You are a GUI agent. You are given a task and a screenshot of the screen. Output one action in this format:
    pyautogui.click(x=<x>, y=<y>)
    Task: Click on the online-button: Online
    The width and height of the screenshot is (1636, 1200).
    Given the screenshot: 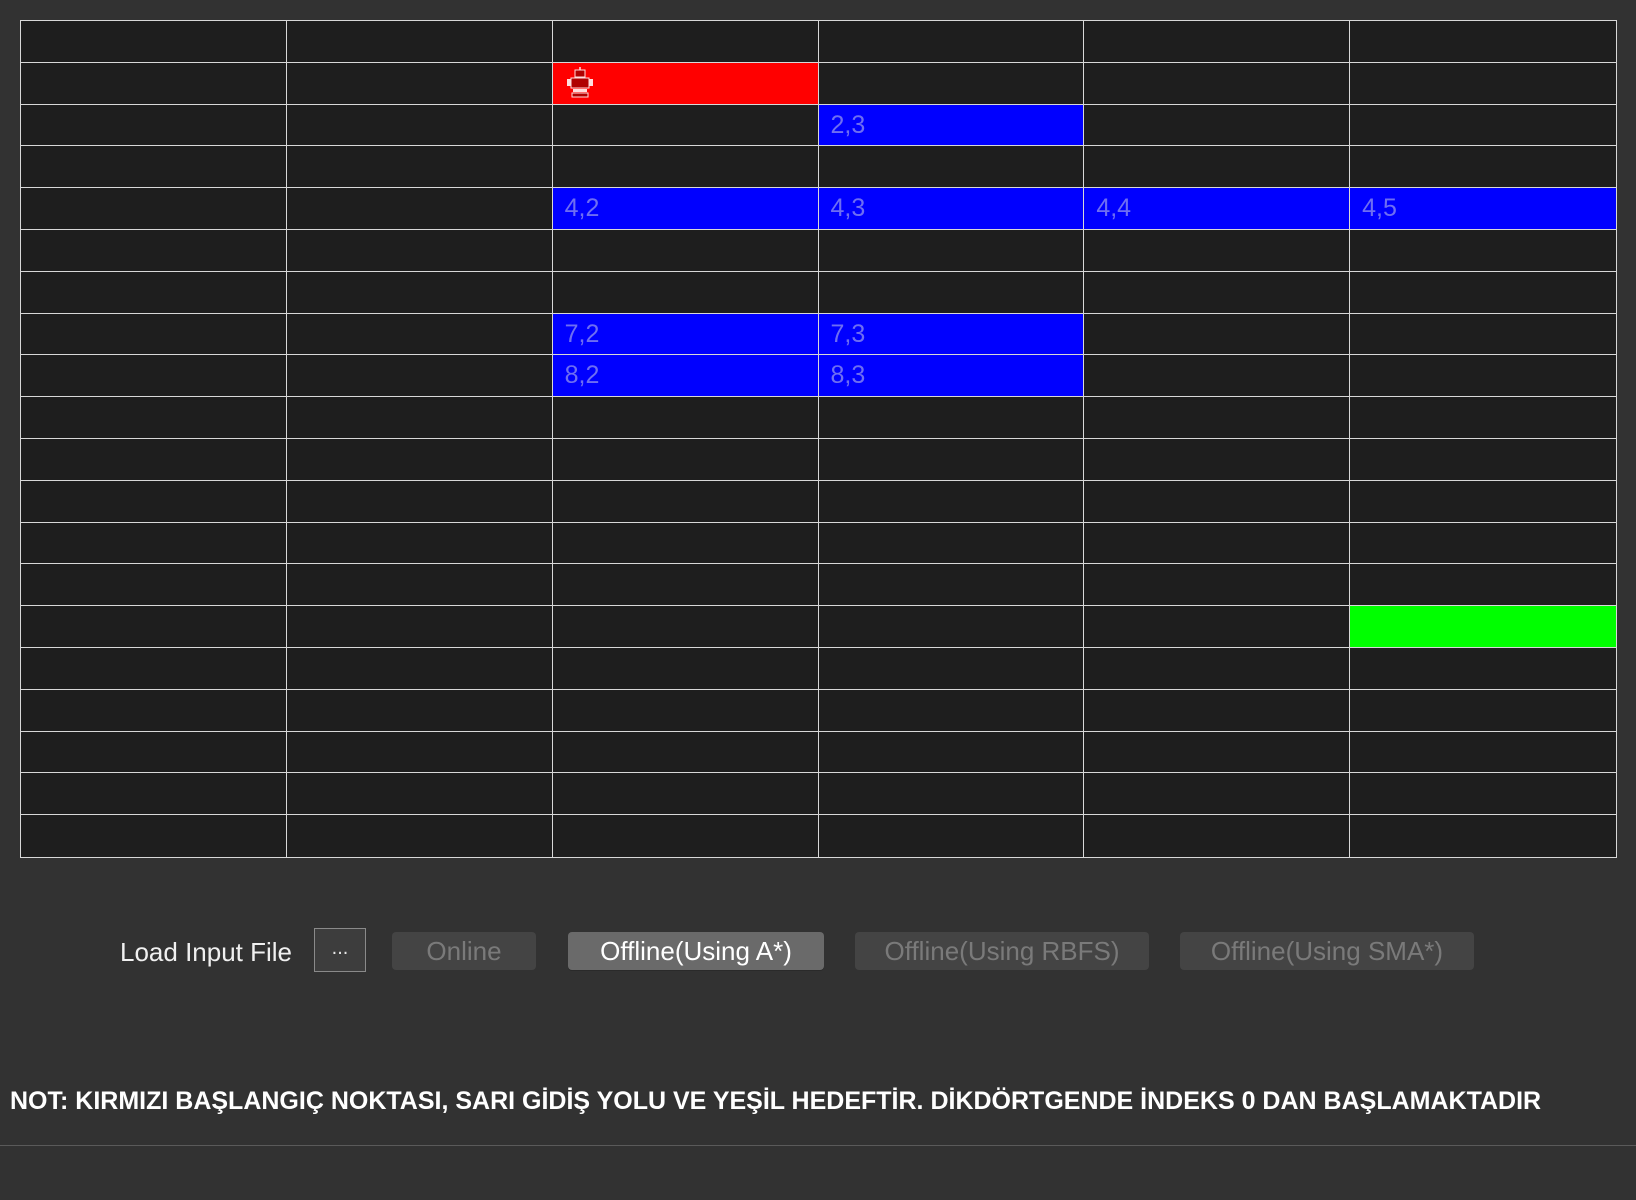 What is the action you would take?
    pyautogui.click(x=464, y=951)
    